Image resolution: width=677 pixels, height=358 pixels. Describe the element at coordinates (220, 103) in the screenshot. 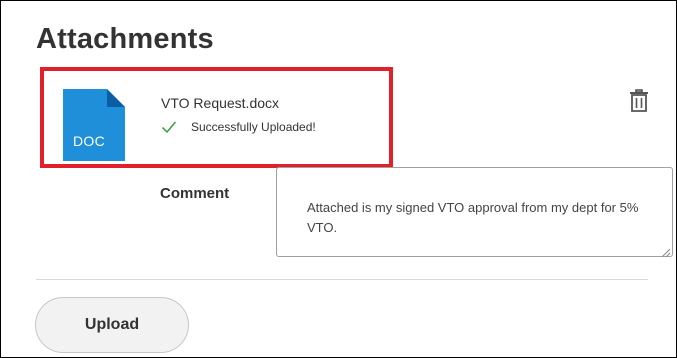

I see `file-name: VTO Request.docx` at that location.